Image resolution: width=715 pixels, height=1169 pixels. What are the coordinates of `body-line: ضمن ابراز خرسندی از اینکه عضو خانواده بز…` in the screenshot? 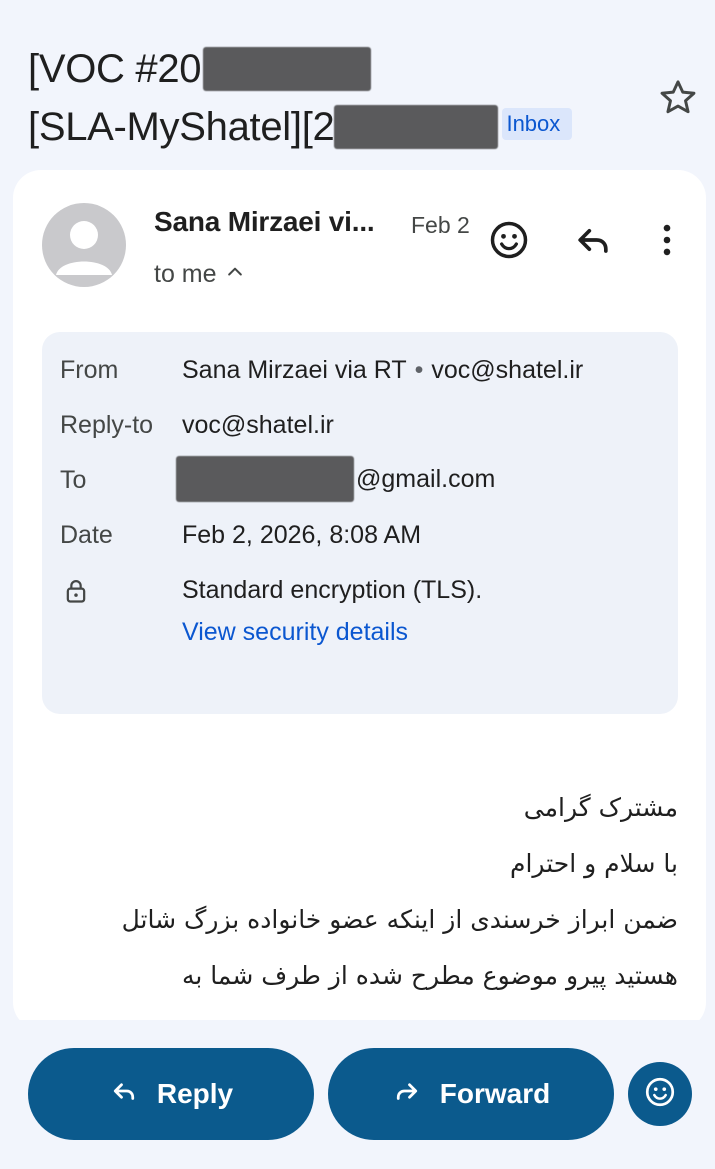 It's located at (399, 919).